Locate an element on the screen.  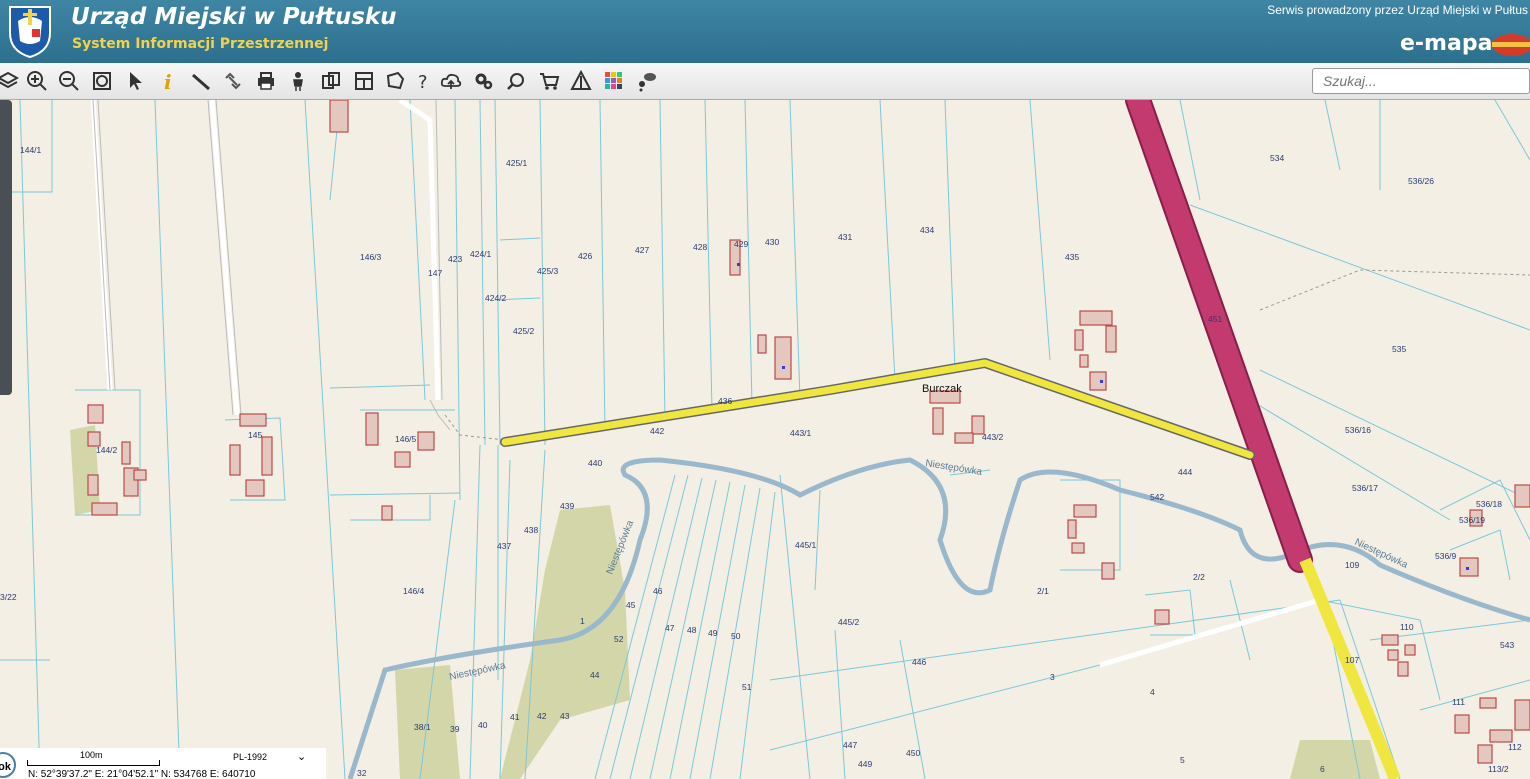
parcel-label: 436 is located at coordinates (725, 401).